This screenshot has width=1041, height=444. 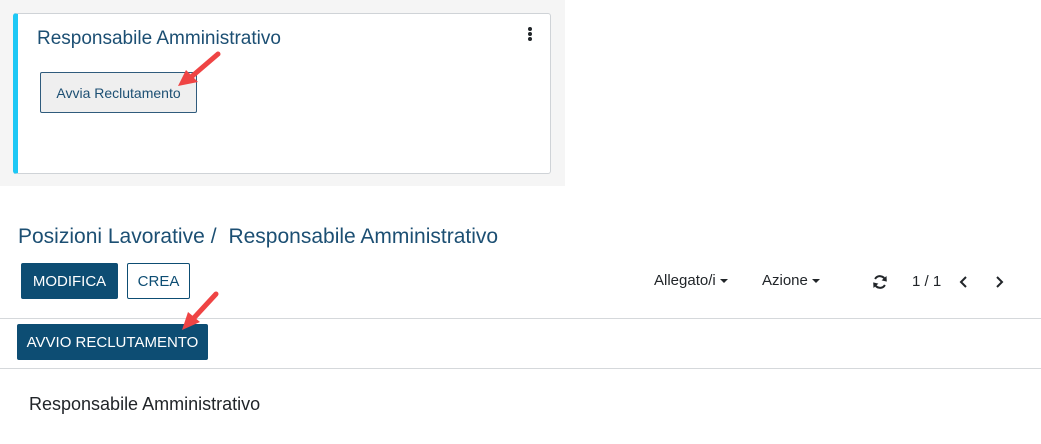 I want to click on chevron-right-icon, so click(x=999, y=282).